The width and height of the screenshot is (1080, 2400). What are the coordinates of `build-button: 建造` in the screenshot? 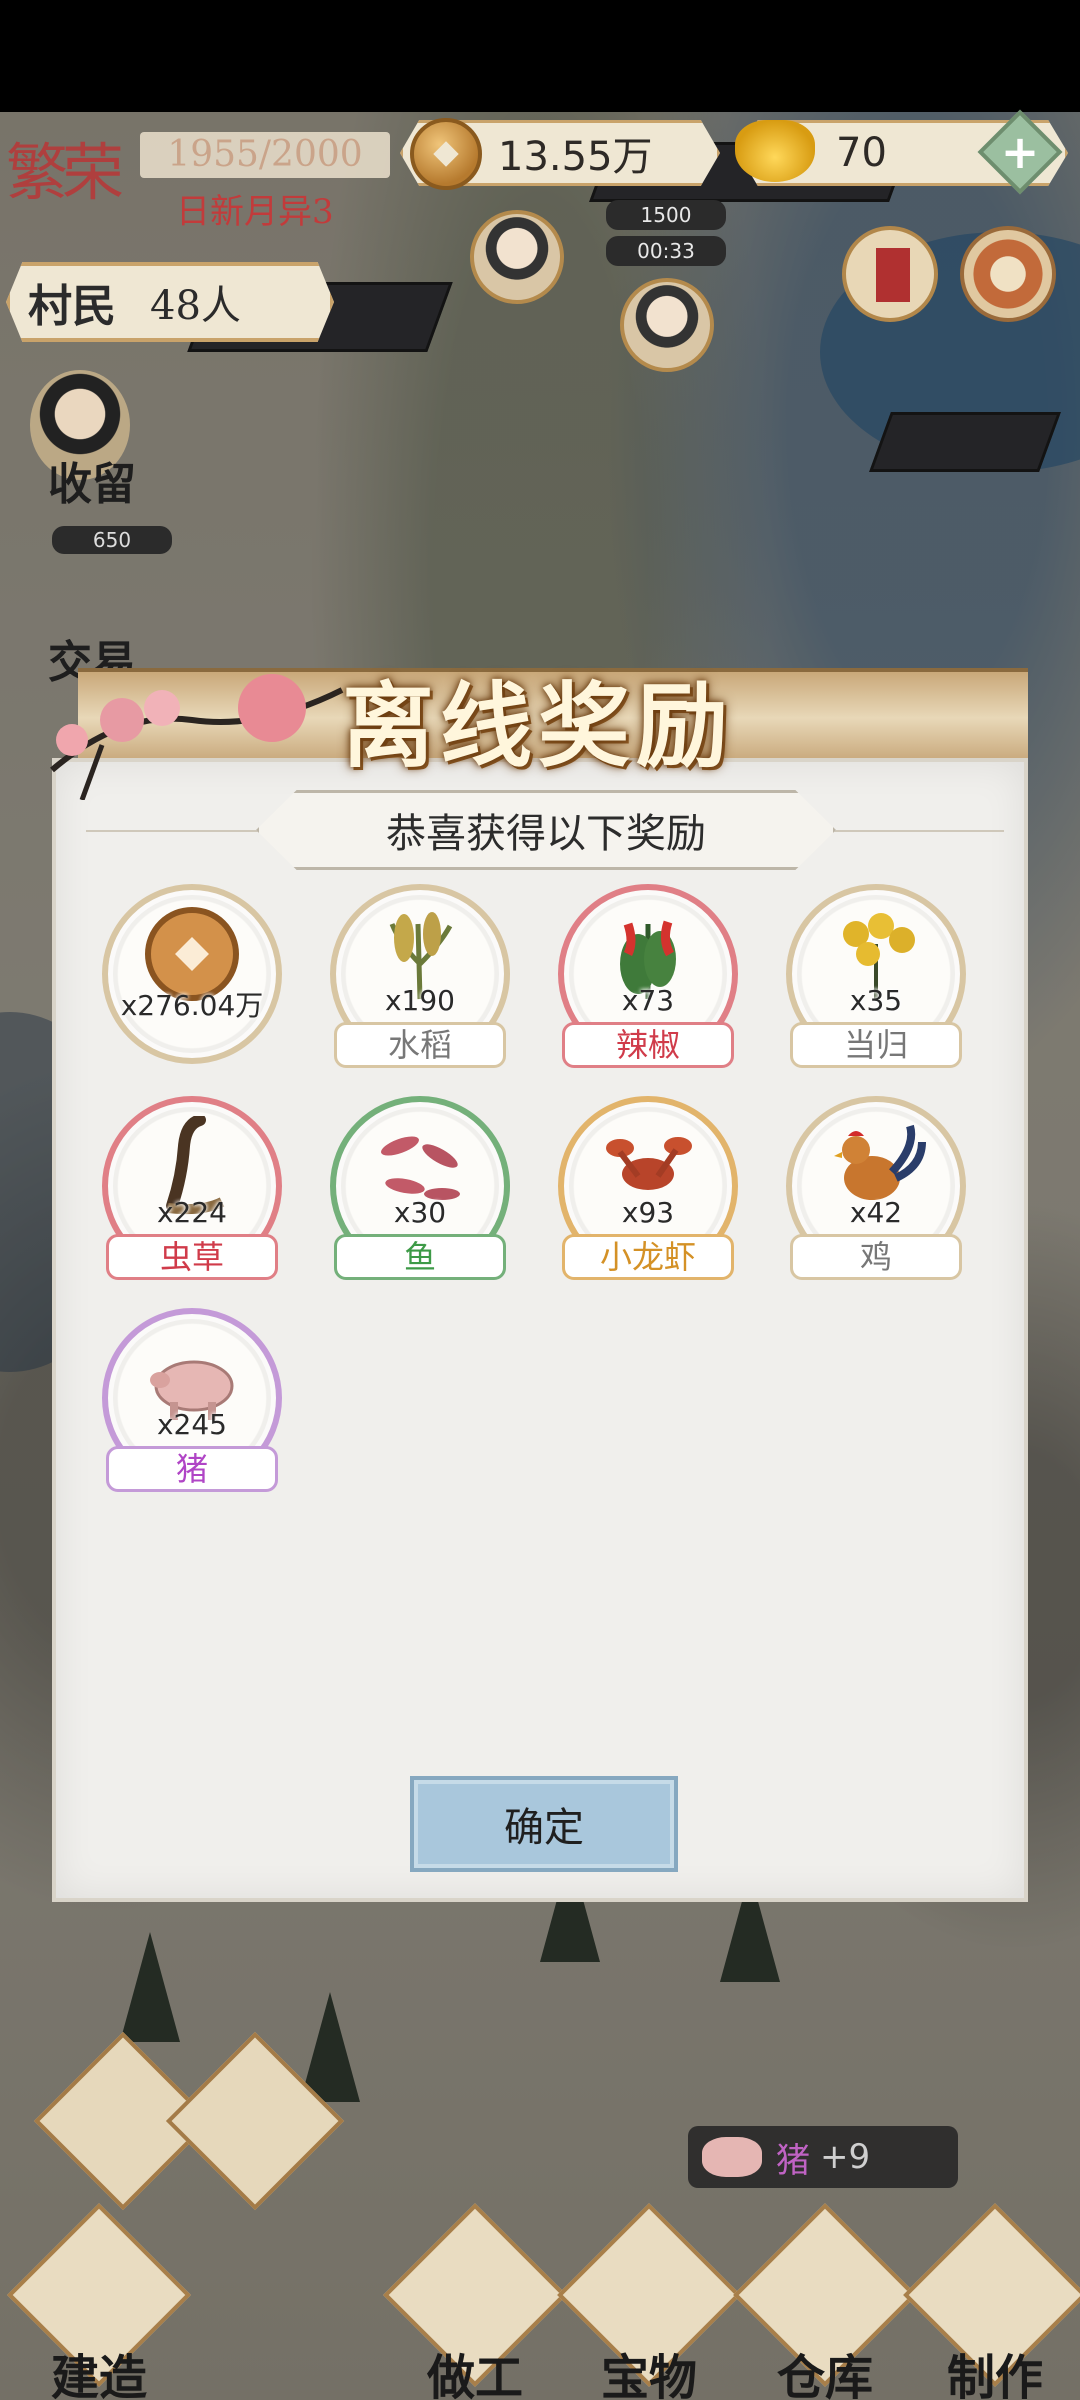 It's located at (99, 2301).